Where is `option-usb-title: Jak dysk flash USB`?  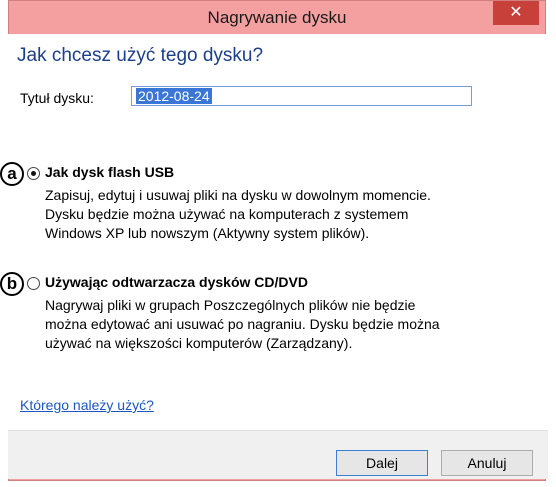
option-usb-title: Jak dysk flash USB is located at coordinates (109, 172).